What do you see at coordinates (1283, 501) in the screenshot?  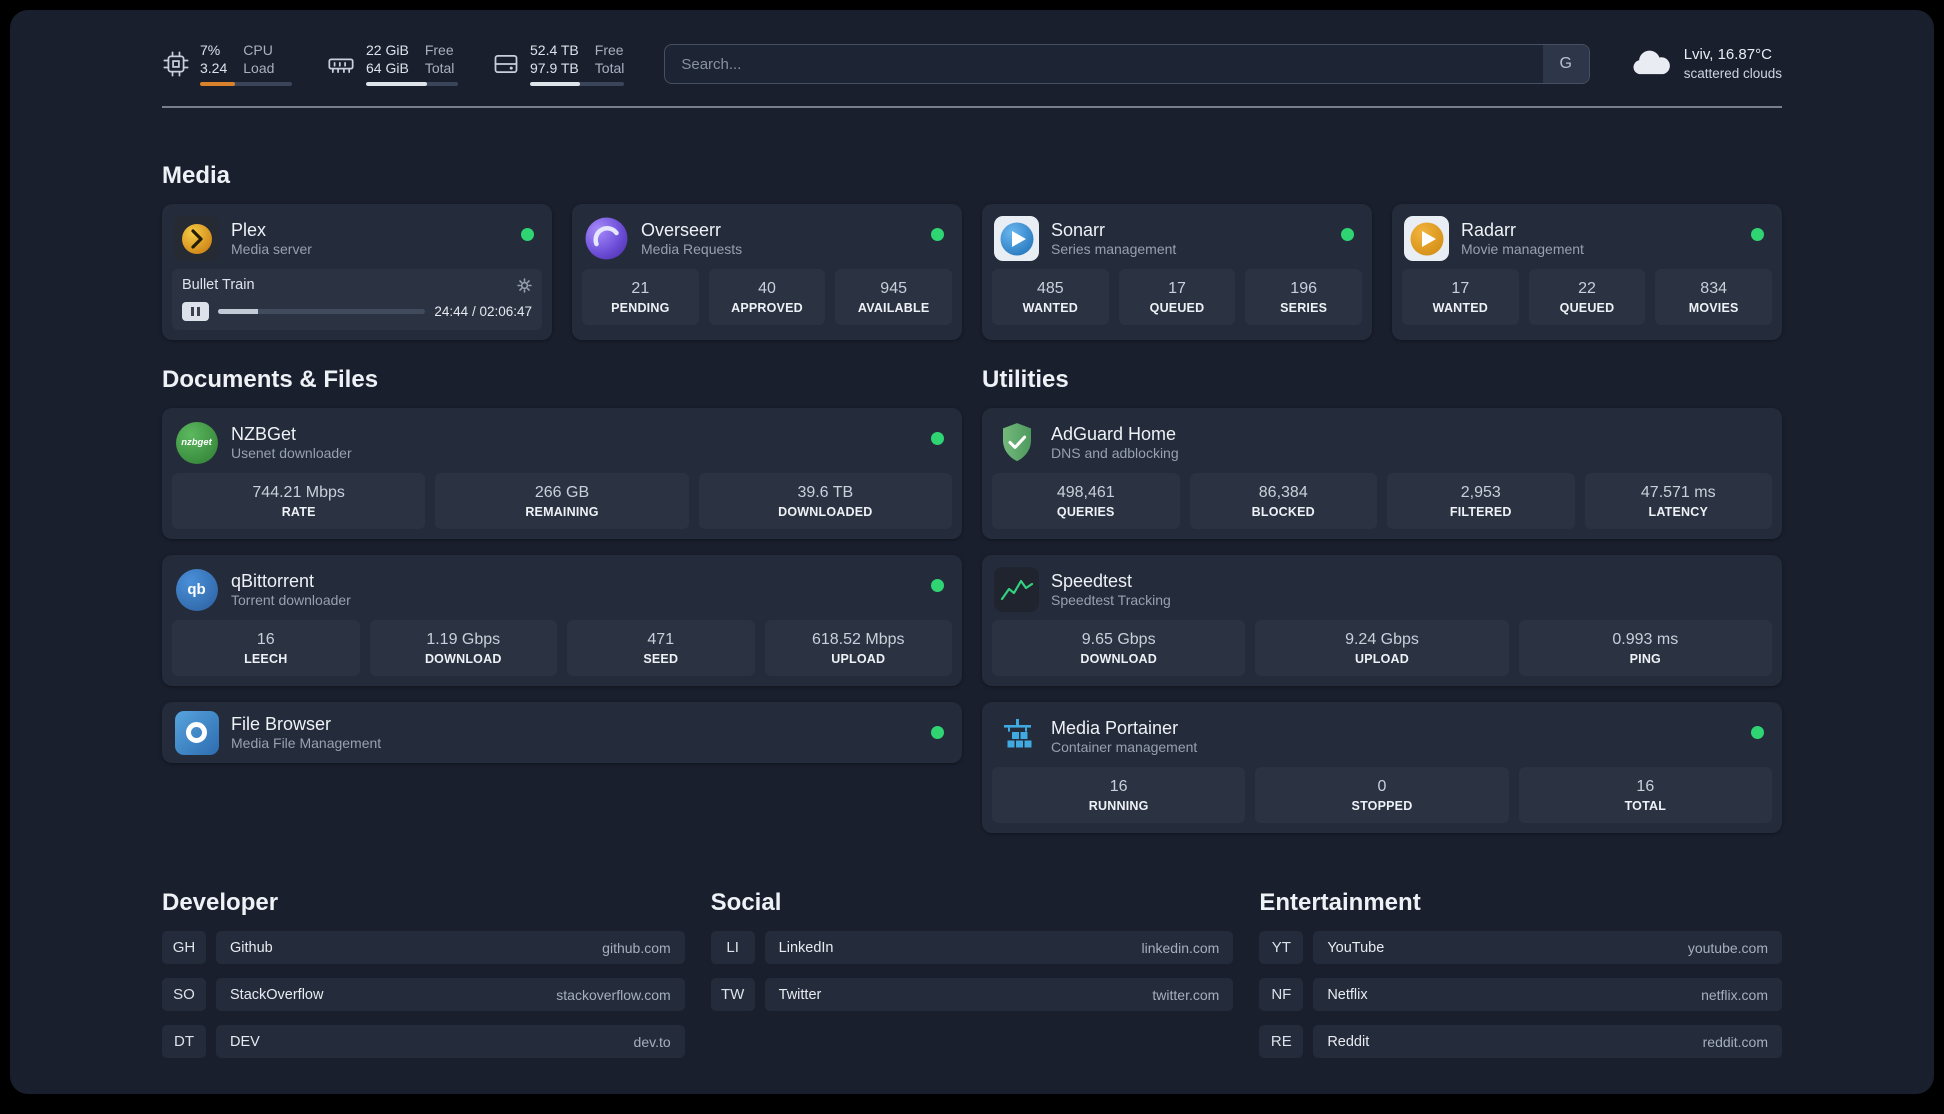 I see `stat-blocked: 86,384 BLOCKED` at bounding box center [1283, 501].